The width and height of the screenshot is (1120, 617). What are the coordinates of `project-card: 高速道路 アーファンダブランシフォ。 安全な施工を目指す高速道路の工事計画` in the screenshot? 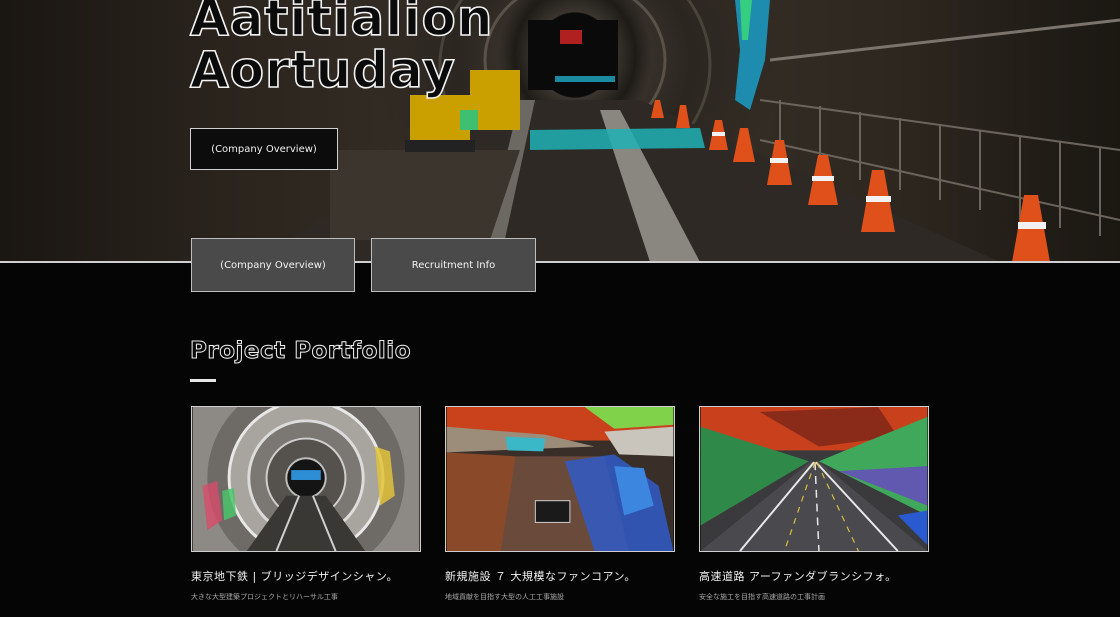 It's located at (814, 504).